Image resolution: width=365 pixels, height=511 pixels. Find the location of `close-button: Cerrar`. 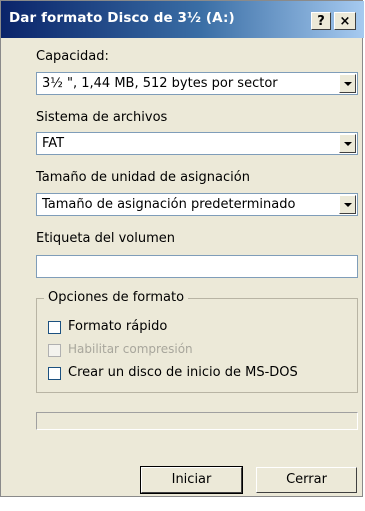

close-button: Cerrar is located at coordinates (306, 480).